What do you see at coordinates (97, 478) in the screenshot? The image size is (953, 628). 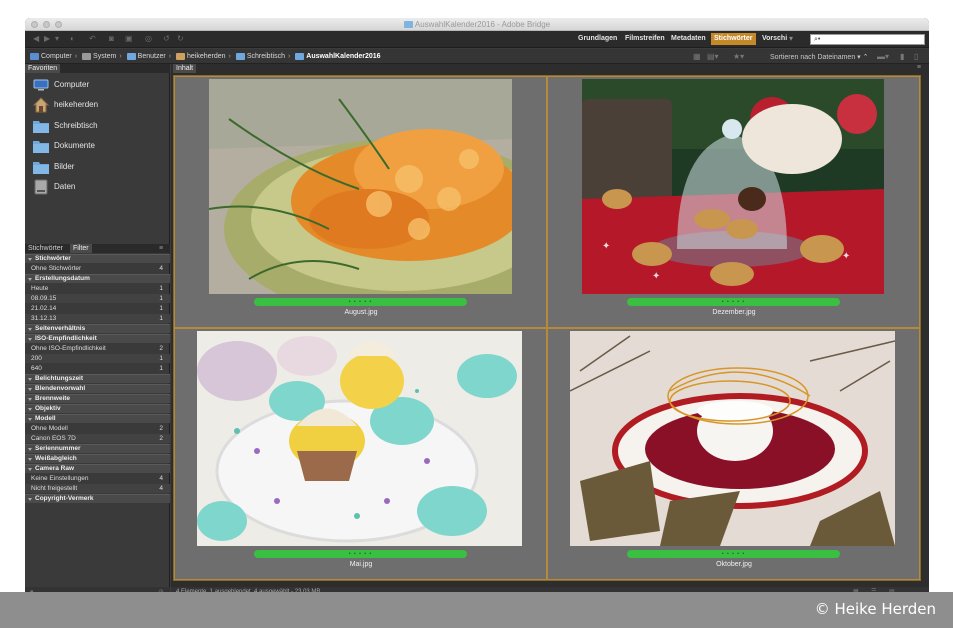 I see `filter-row: Keine Einstellungen 4` at bounding box center [97, 478].